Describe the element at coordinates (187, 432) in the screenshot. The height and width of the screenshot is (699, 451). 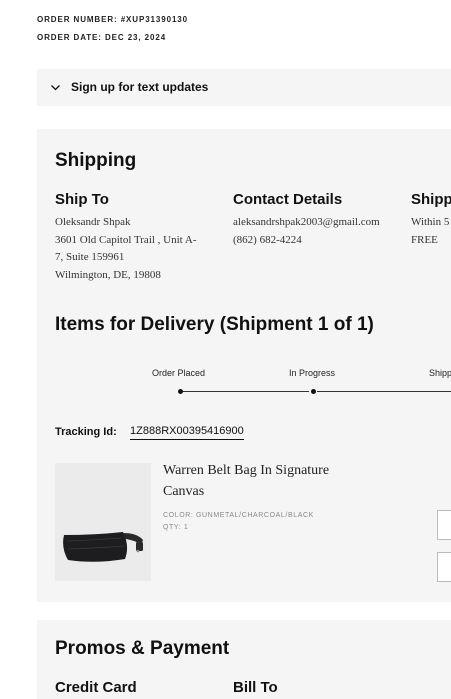
I see `tracking-id-link: 1Z888RX00395416900` at that location.